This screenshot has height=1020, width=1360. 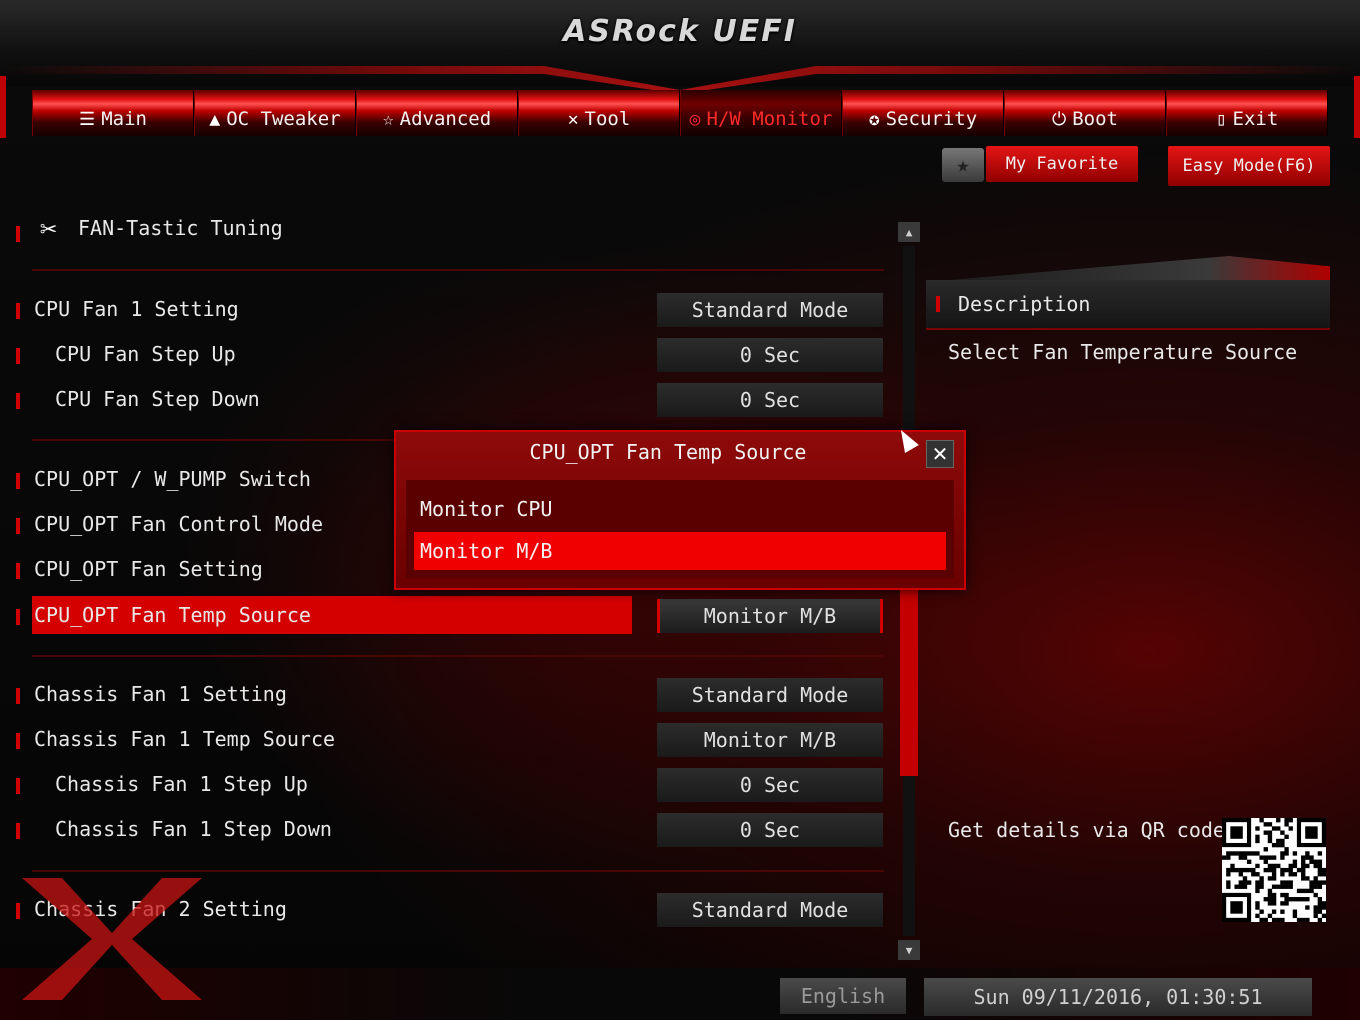 I want to click on easy-mode-button: Easy Mode(F6), so click(x=1249, y=166).